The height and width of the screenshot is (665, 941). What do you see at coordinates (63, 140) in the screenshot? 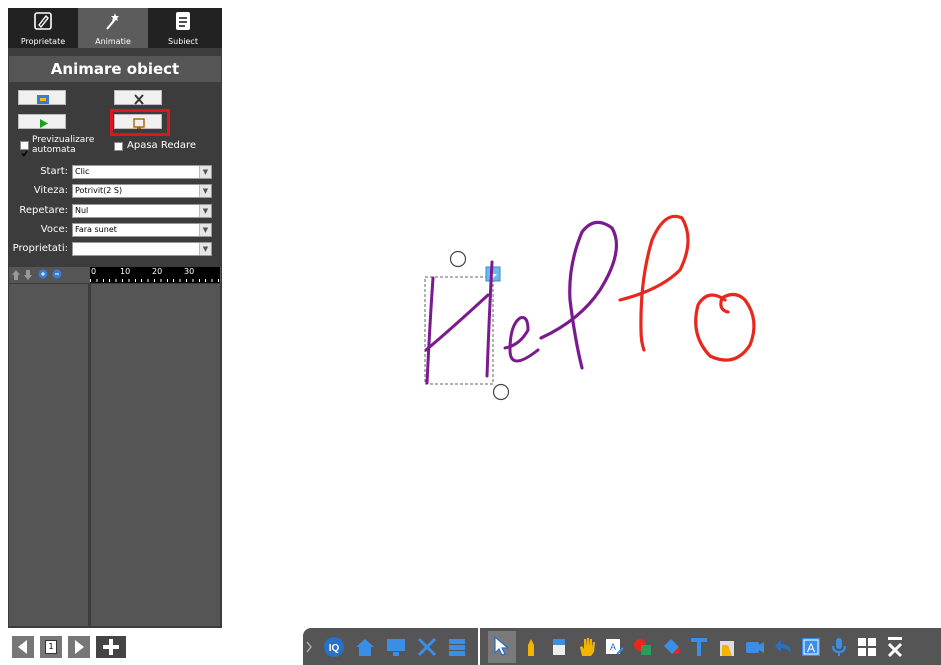
I see `preview-auto-label: Previzualizare` at bounding box center [63, 140].